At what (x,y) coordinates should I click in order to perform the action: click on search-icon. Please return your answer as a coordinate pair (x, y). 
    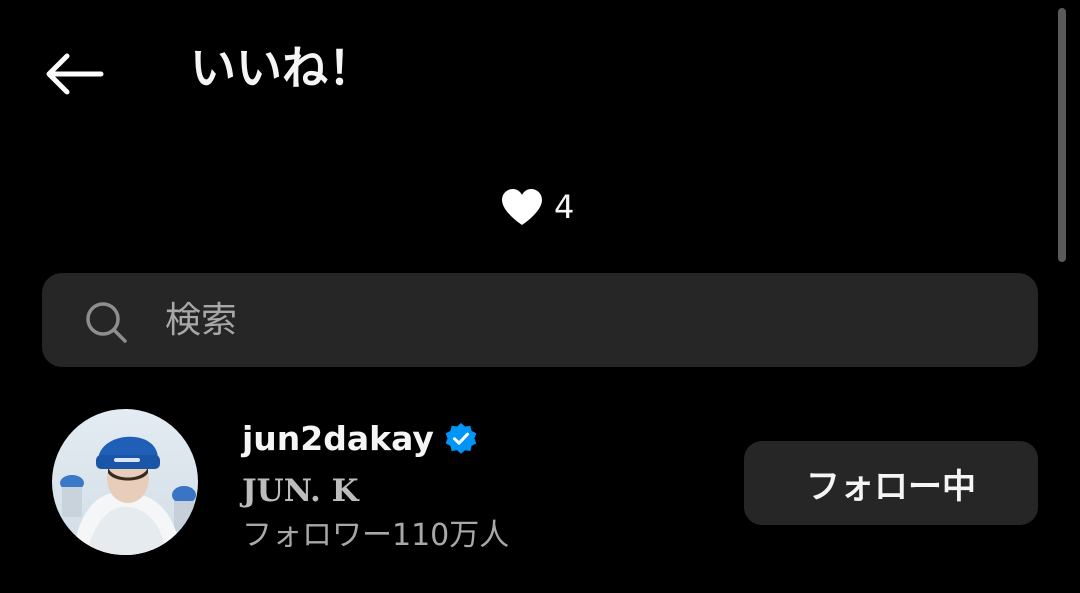
    Looking at the image, I should click on (106, 322).